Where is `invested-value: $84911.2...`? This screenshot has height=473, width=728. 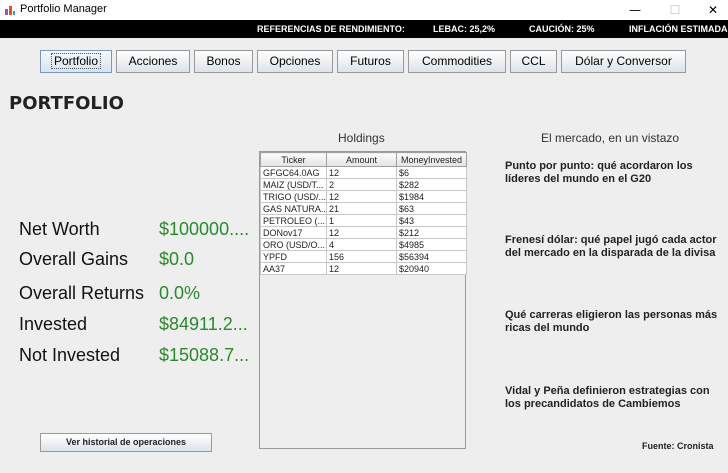
invested-value: $84911.2... is located at coordinates (203, 324).